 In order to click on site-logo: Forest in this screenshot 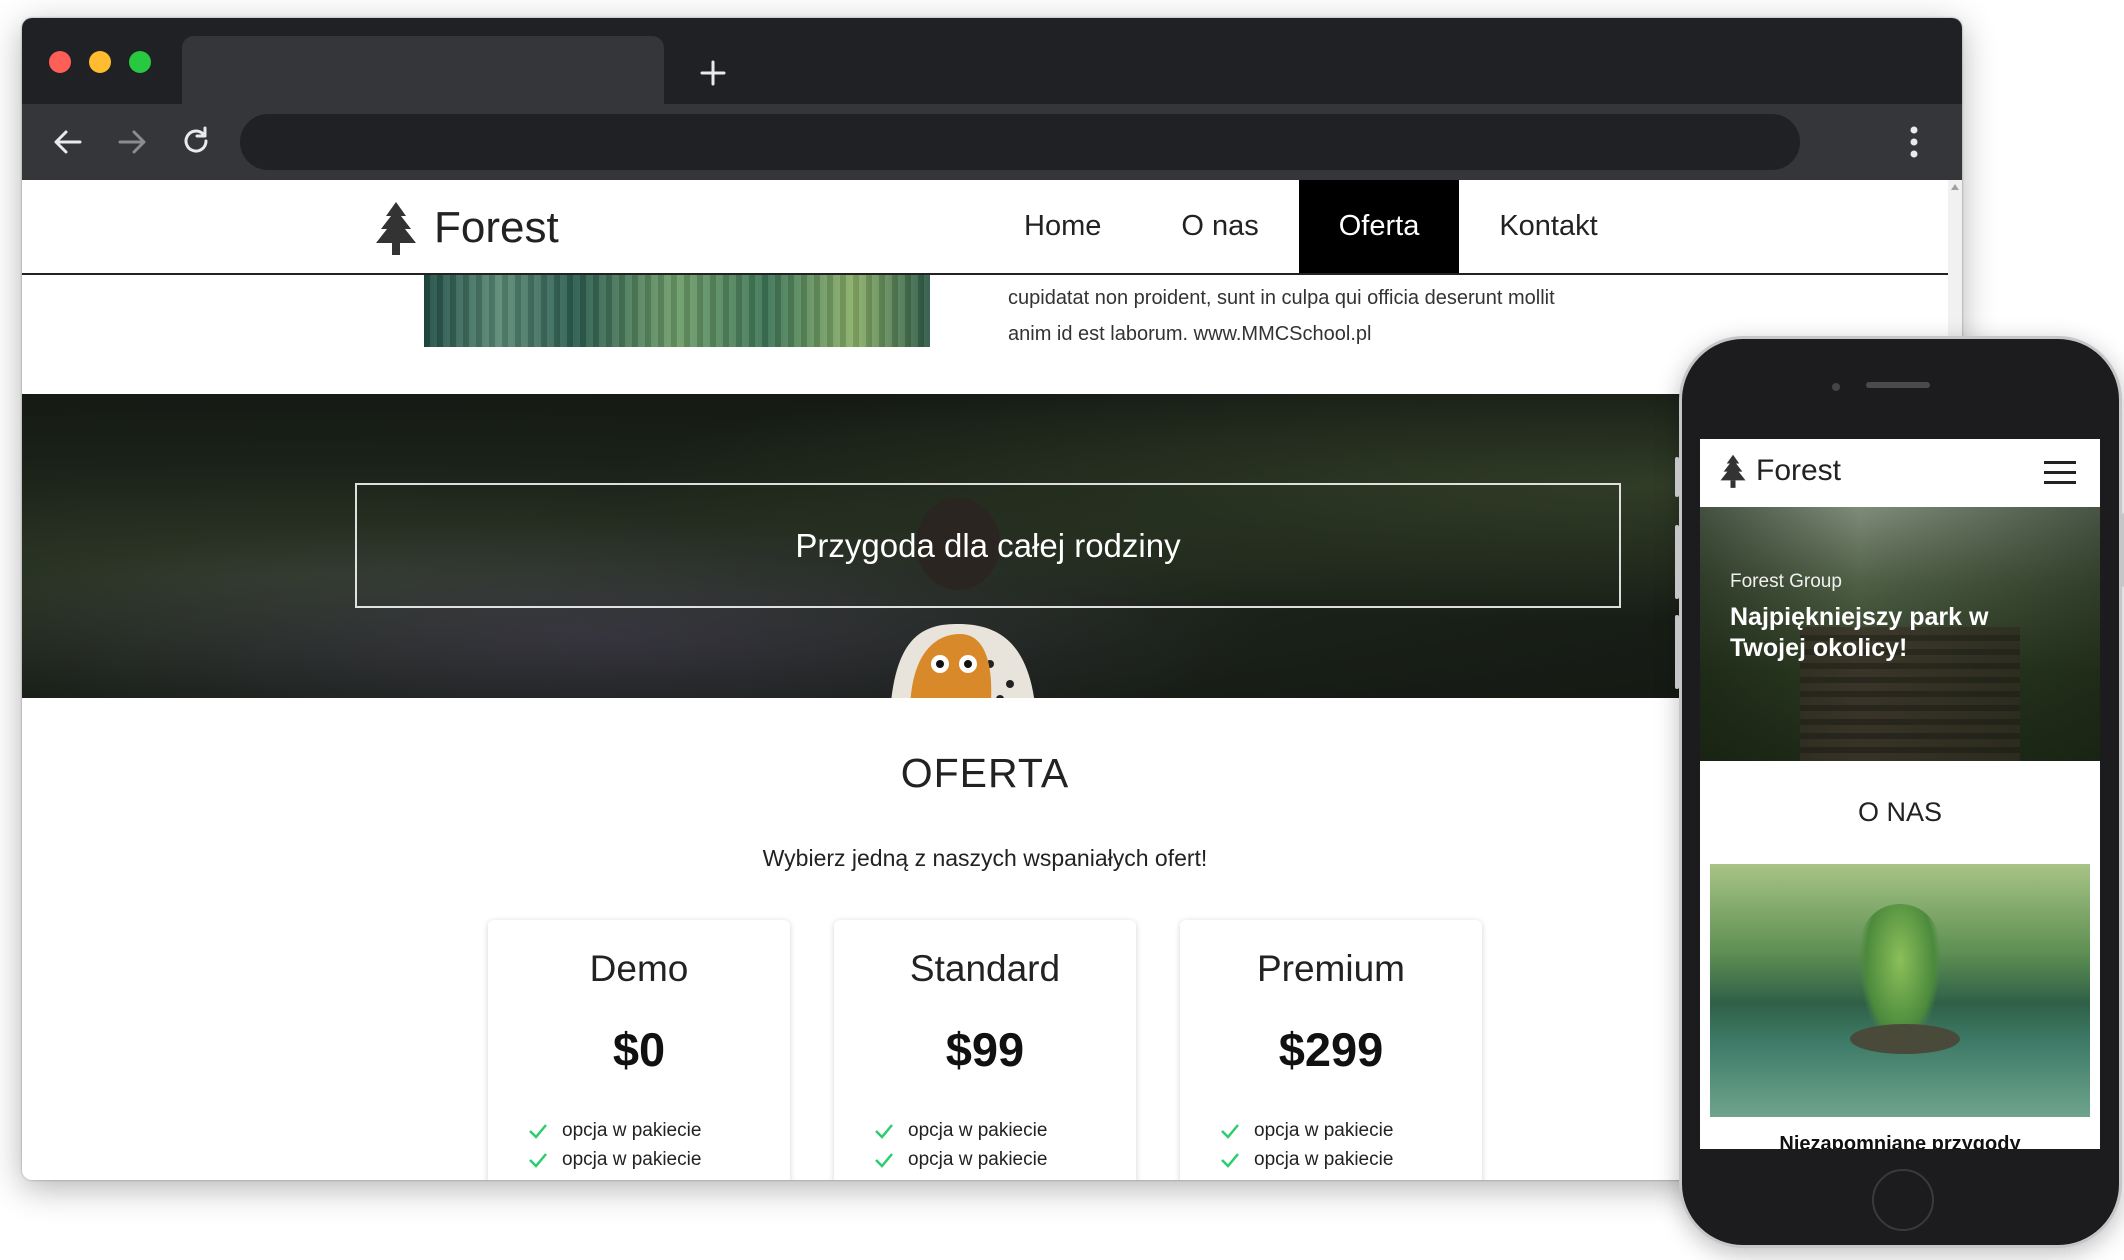, I will do `click(465, 228)`.